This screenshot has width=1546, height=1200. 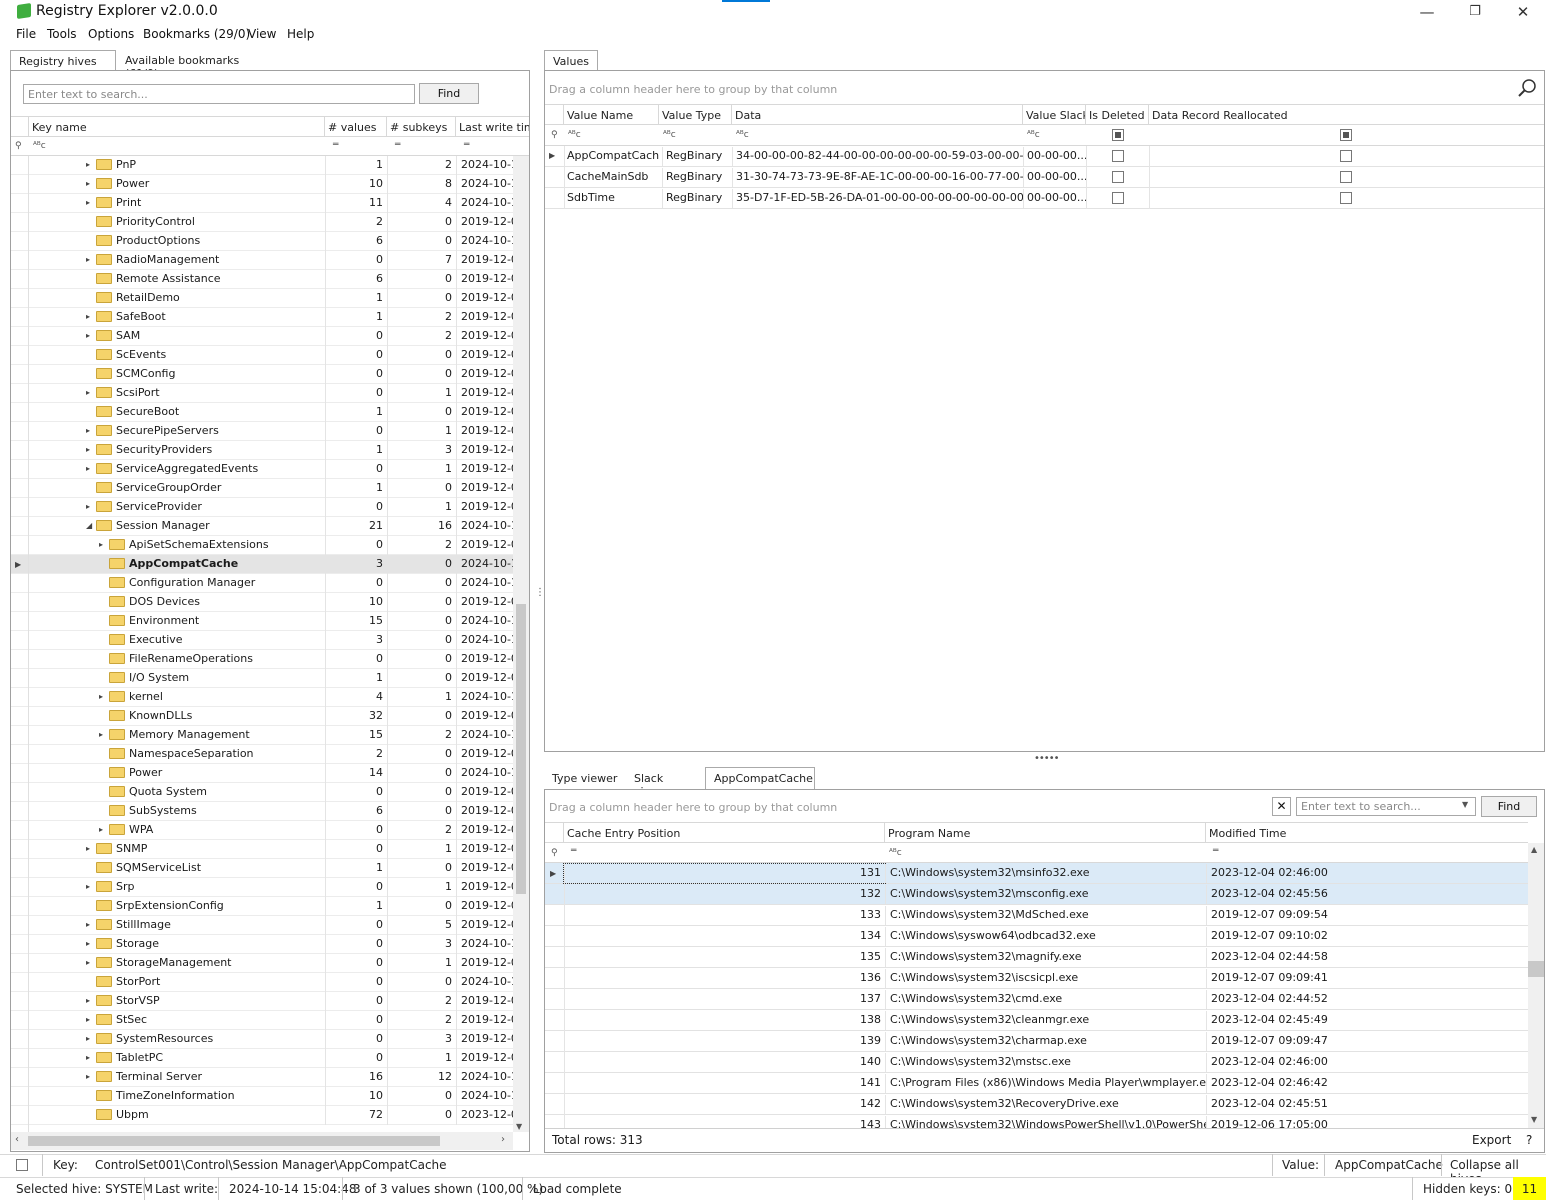 I want to click on scroll-right-icon: ›, so click(x=503, y=1139).